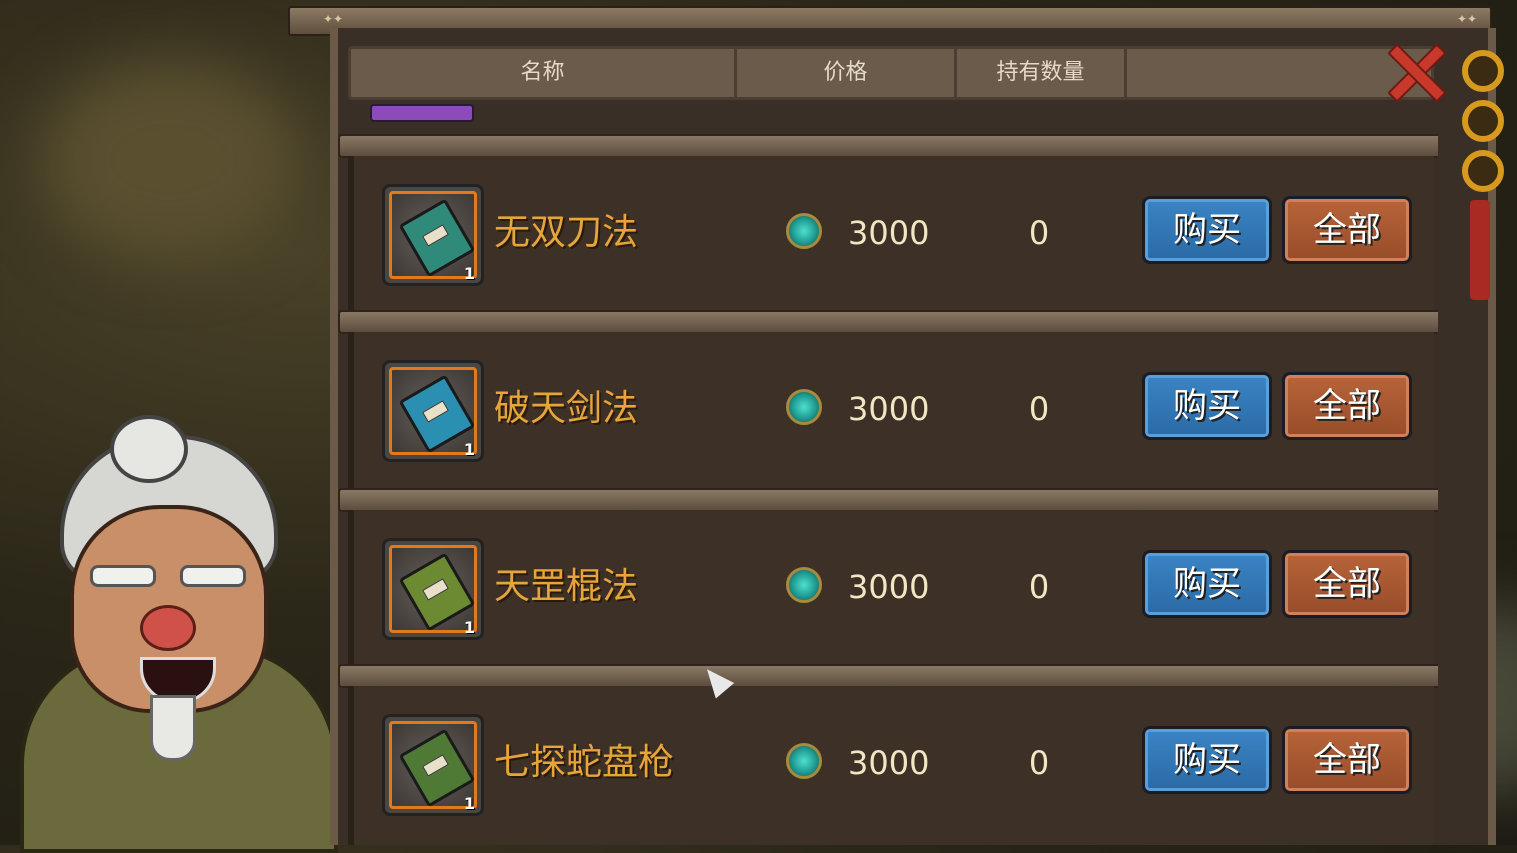 The image size is (1517, 853). What do you see at coordinates (544, 73) in the screenshot?
I see `header-name: 名称` at bounding box center [544, 73].